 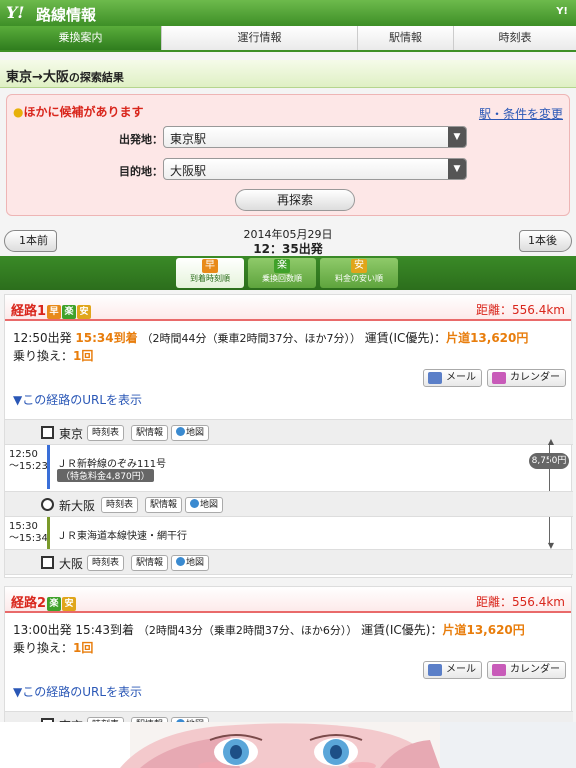 What do you see at coordinates (260, 38) in the screenshot?
I see `tab-service-info: 運行情報` at bounding box center [260, 38].